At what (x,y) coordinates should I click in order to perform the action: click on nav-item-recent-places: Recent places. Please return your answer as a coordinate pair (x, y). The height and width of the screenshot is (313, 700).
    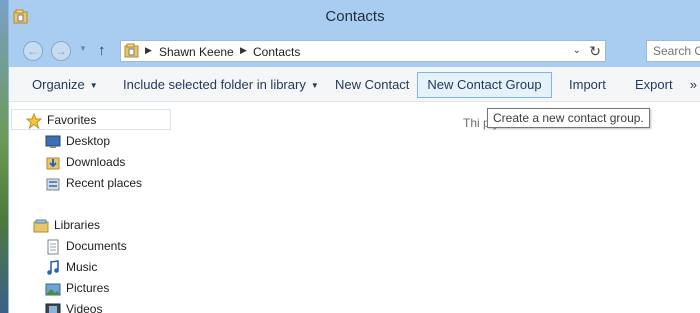
    Looking at the image, I should click on (91, 183).